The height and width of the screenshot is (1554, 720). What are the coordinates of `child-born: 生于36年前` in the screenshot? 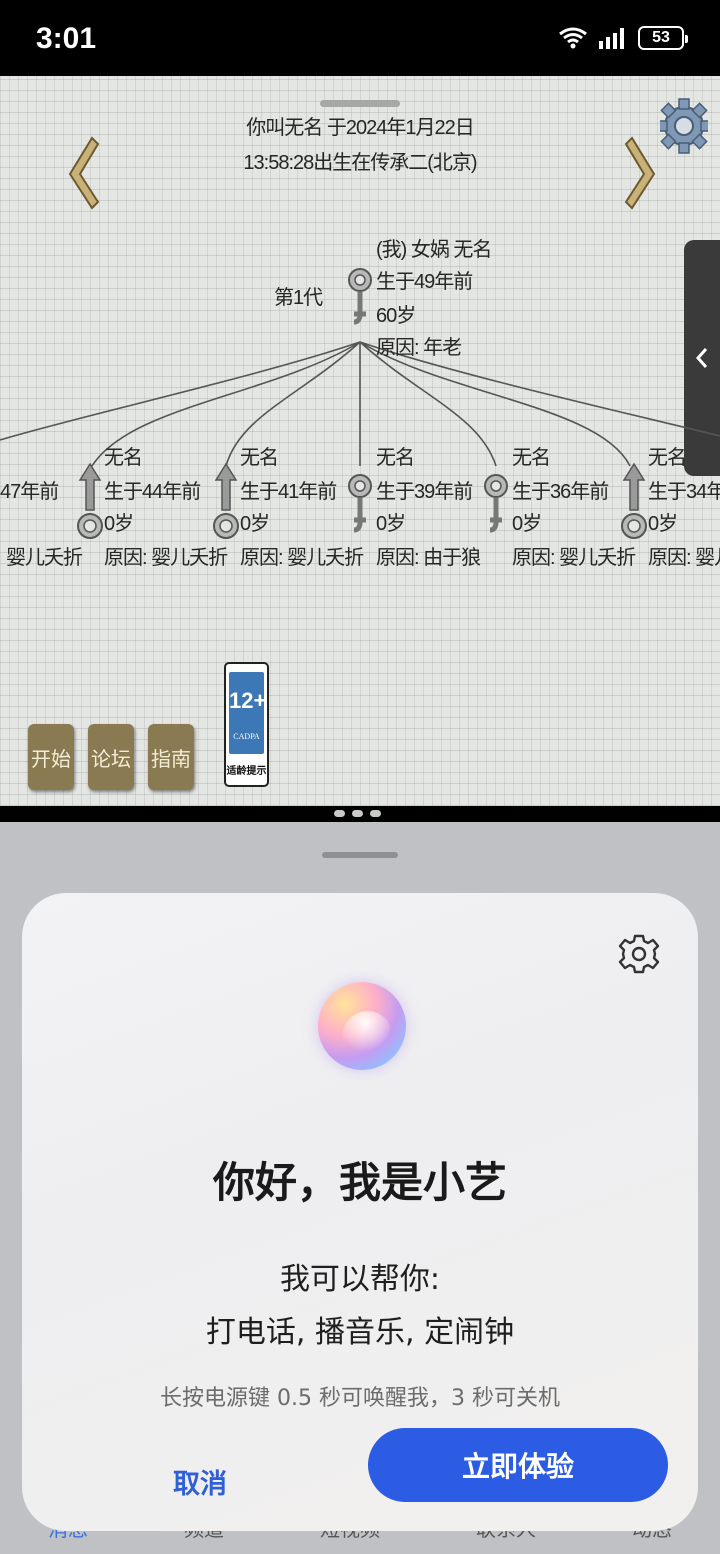 It's located at (560, 492).